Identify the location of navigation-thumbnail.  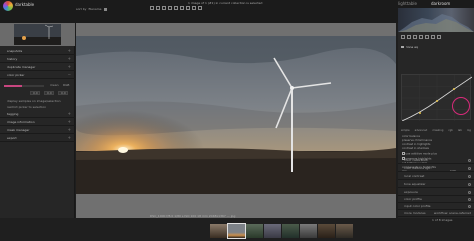
(37, 34).